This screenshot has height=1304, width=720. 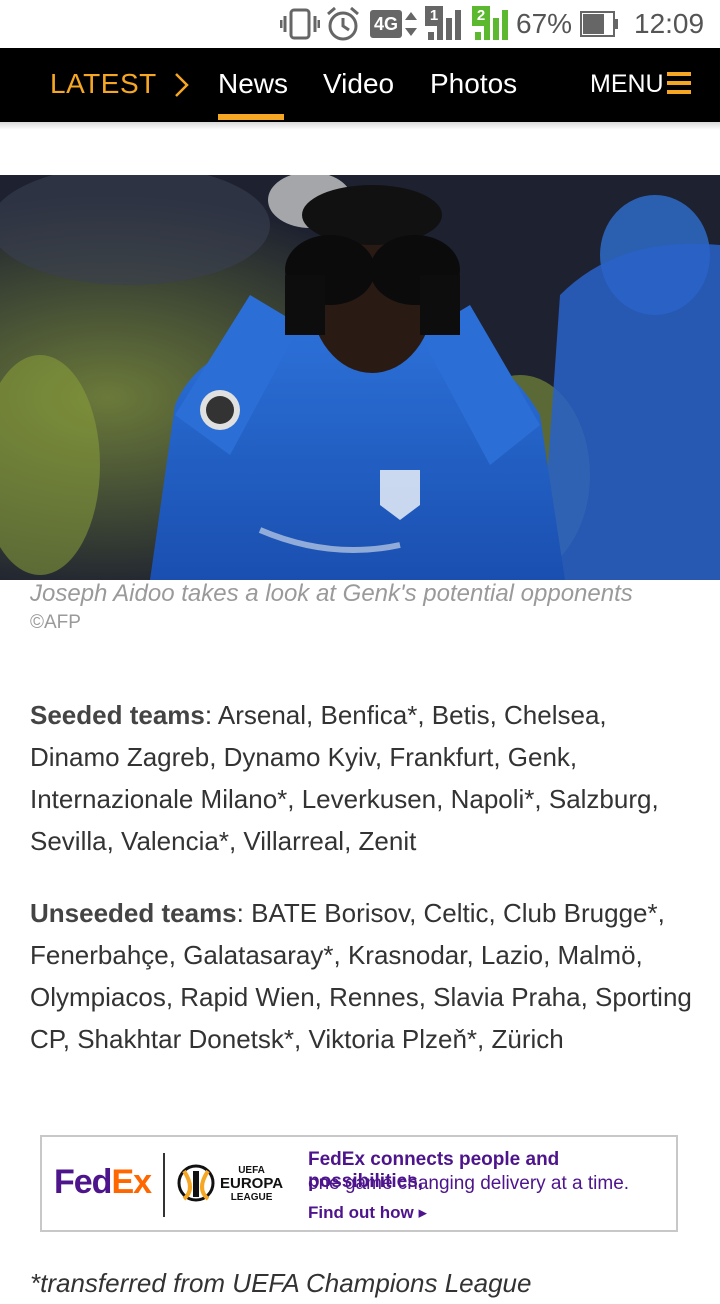 I want to click on top-nav: LATEST News Video Photos MENU, so click(x=360, y=85).